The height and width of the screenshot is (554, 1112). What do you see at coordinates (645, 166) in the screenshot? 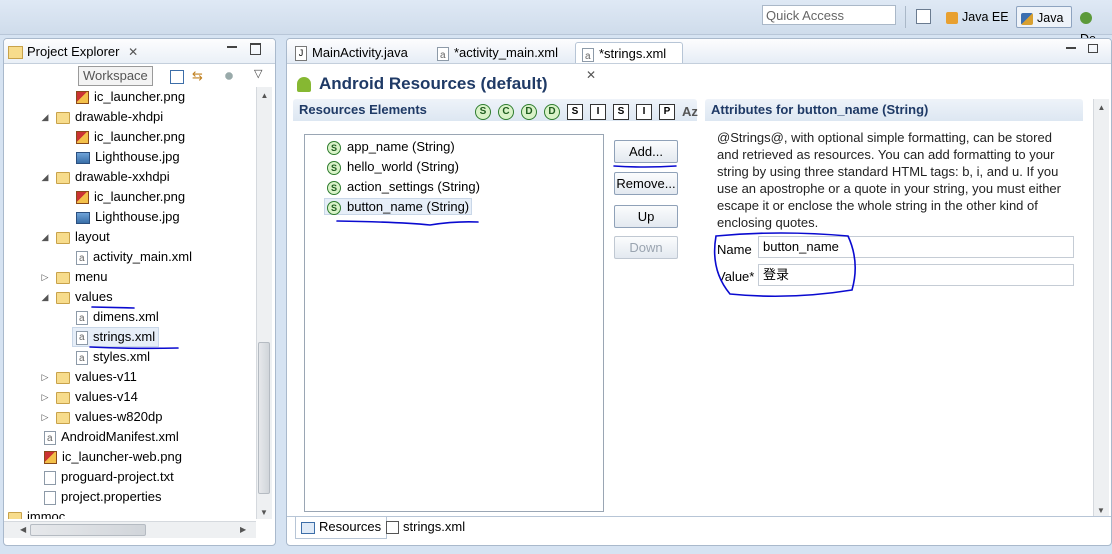
I see `underline-add-button` at bounding box center [645, 166].